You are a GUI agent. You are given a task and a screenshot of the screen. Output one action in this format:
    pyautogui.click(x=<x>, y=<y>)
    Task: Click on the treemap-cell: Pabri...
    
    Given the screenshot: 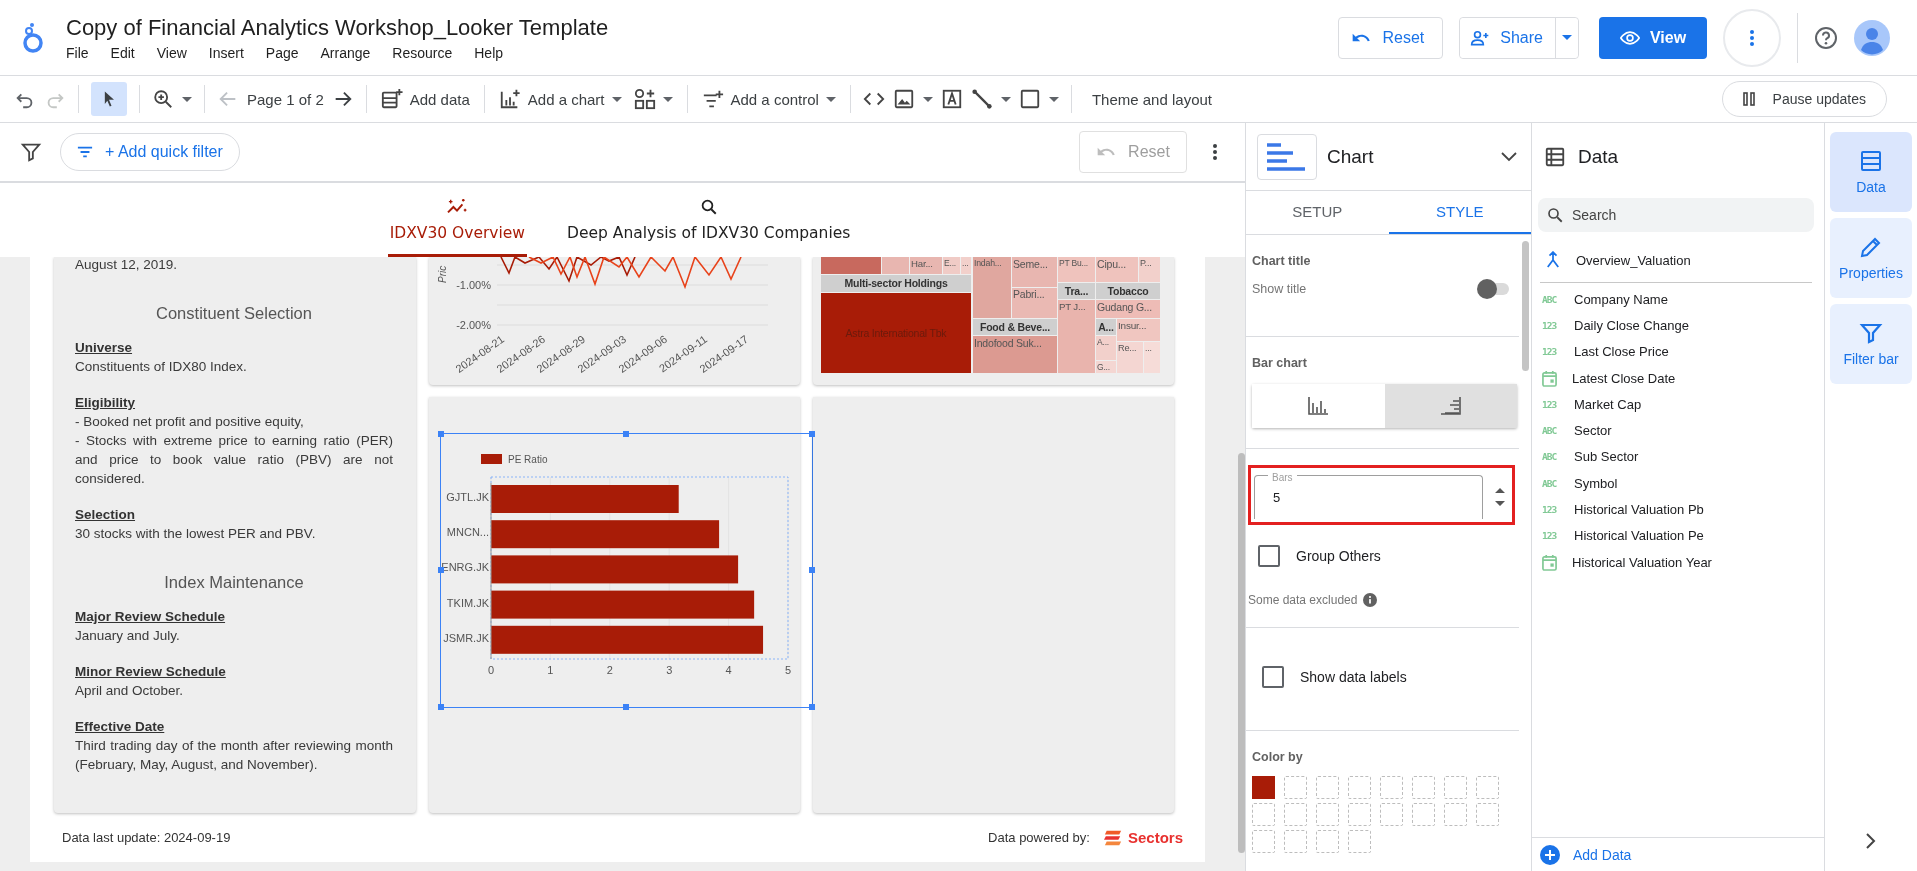 What is the action you would take?
    pyautogui.click(x=1034, y=303)
    